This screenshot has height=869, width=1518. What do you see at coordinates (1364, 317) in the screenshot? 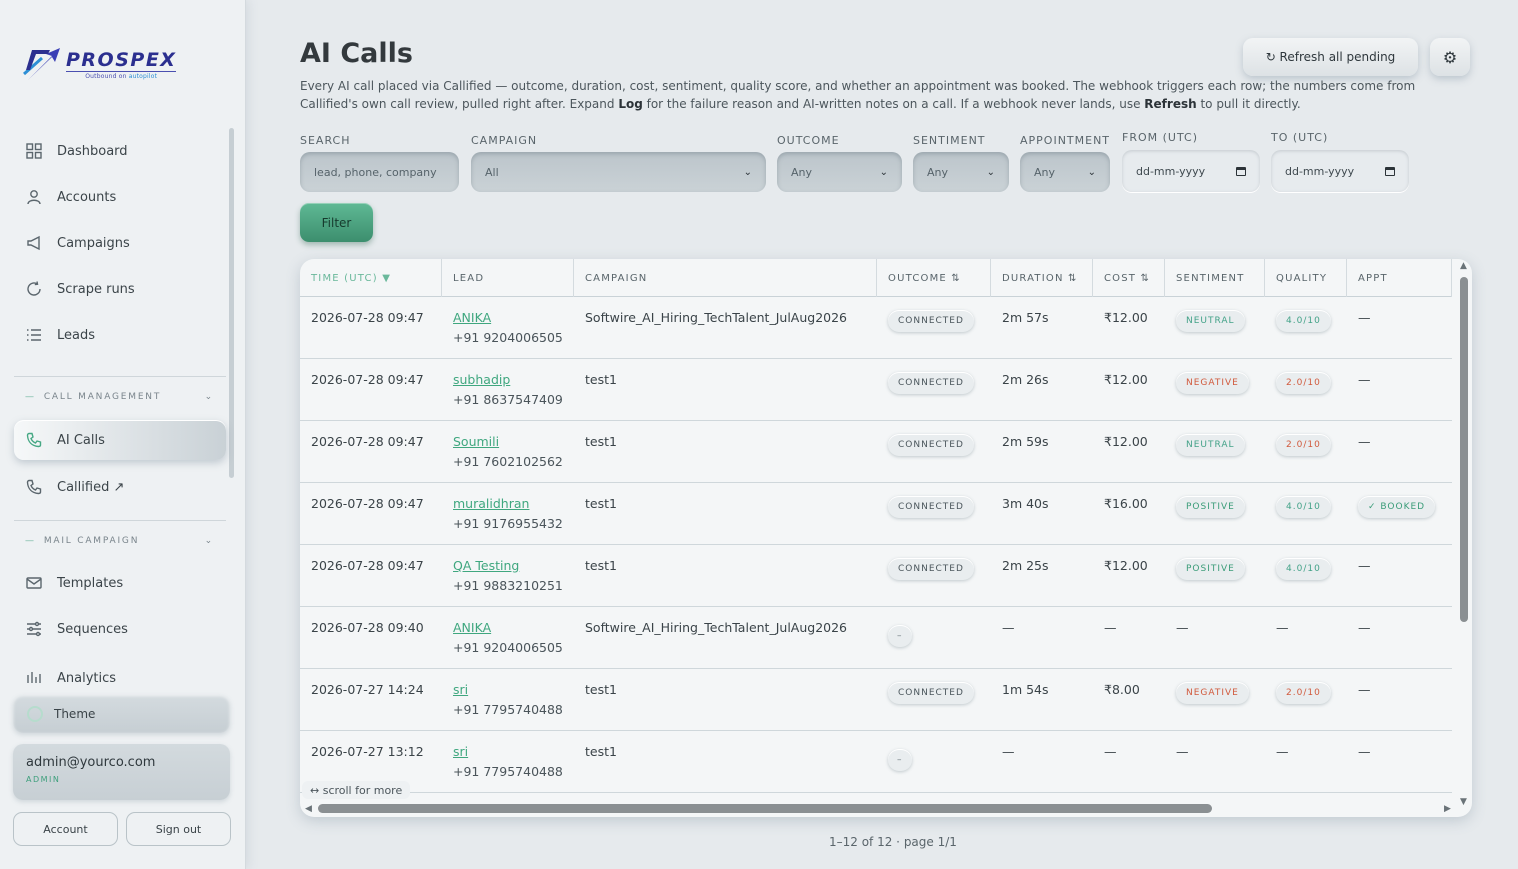
I see `appointment-value: —` at bounding box center [1364, 317].